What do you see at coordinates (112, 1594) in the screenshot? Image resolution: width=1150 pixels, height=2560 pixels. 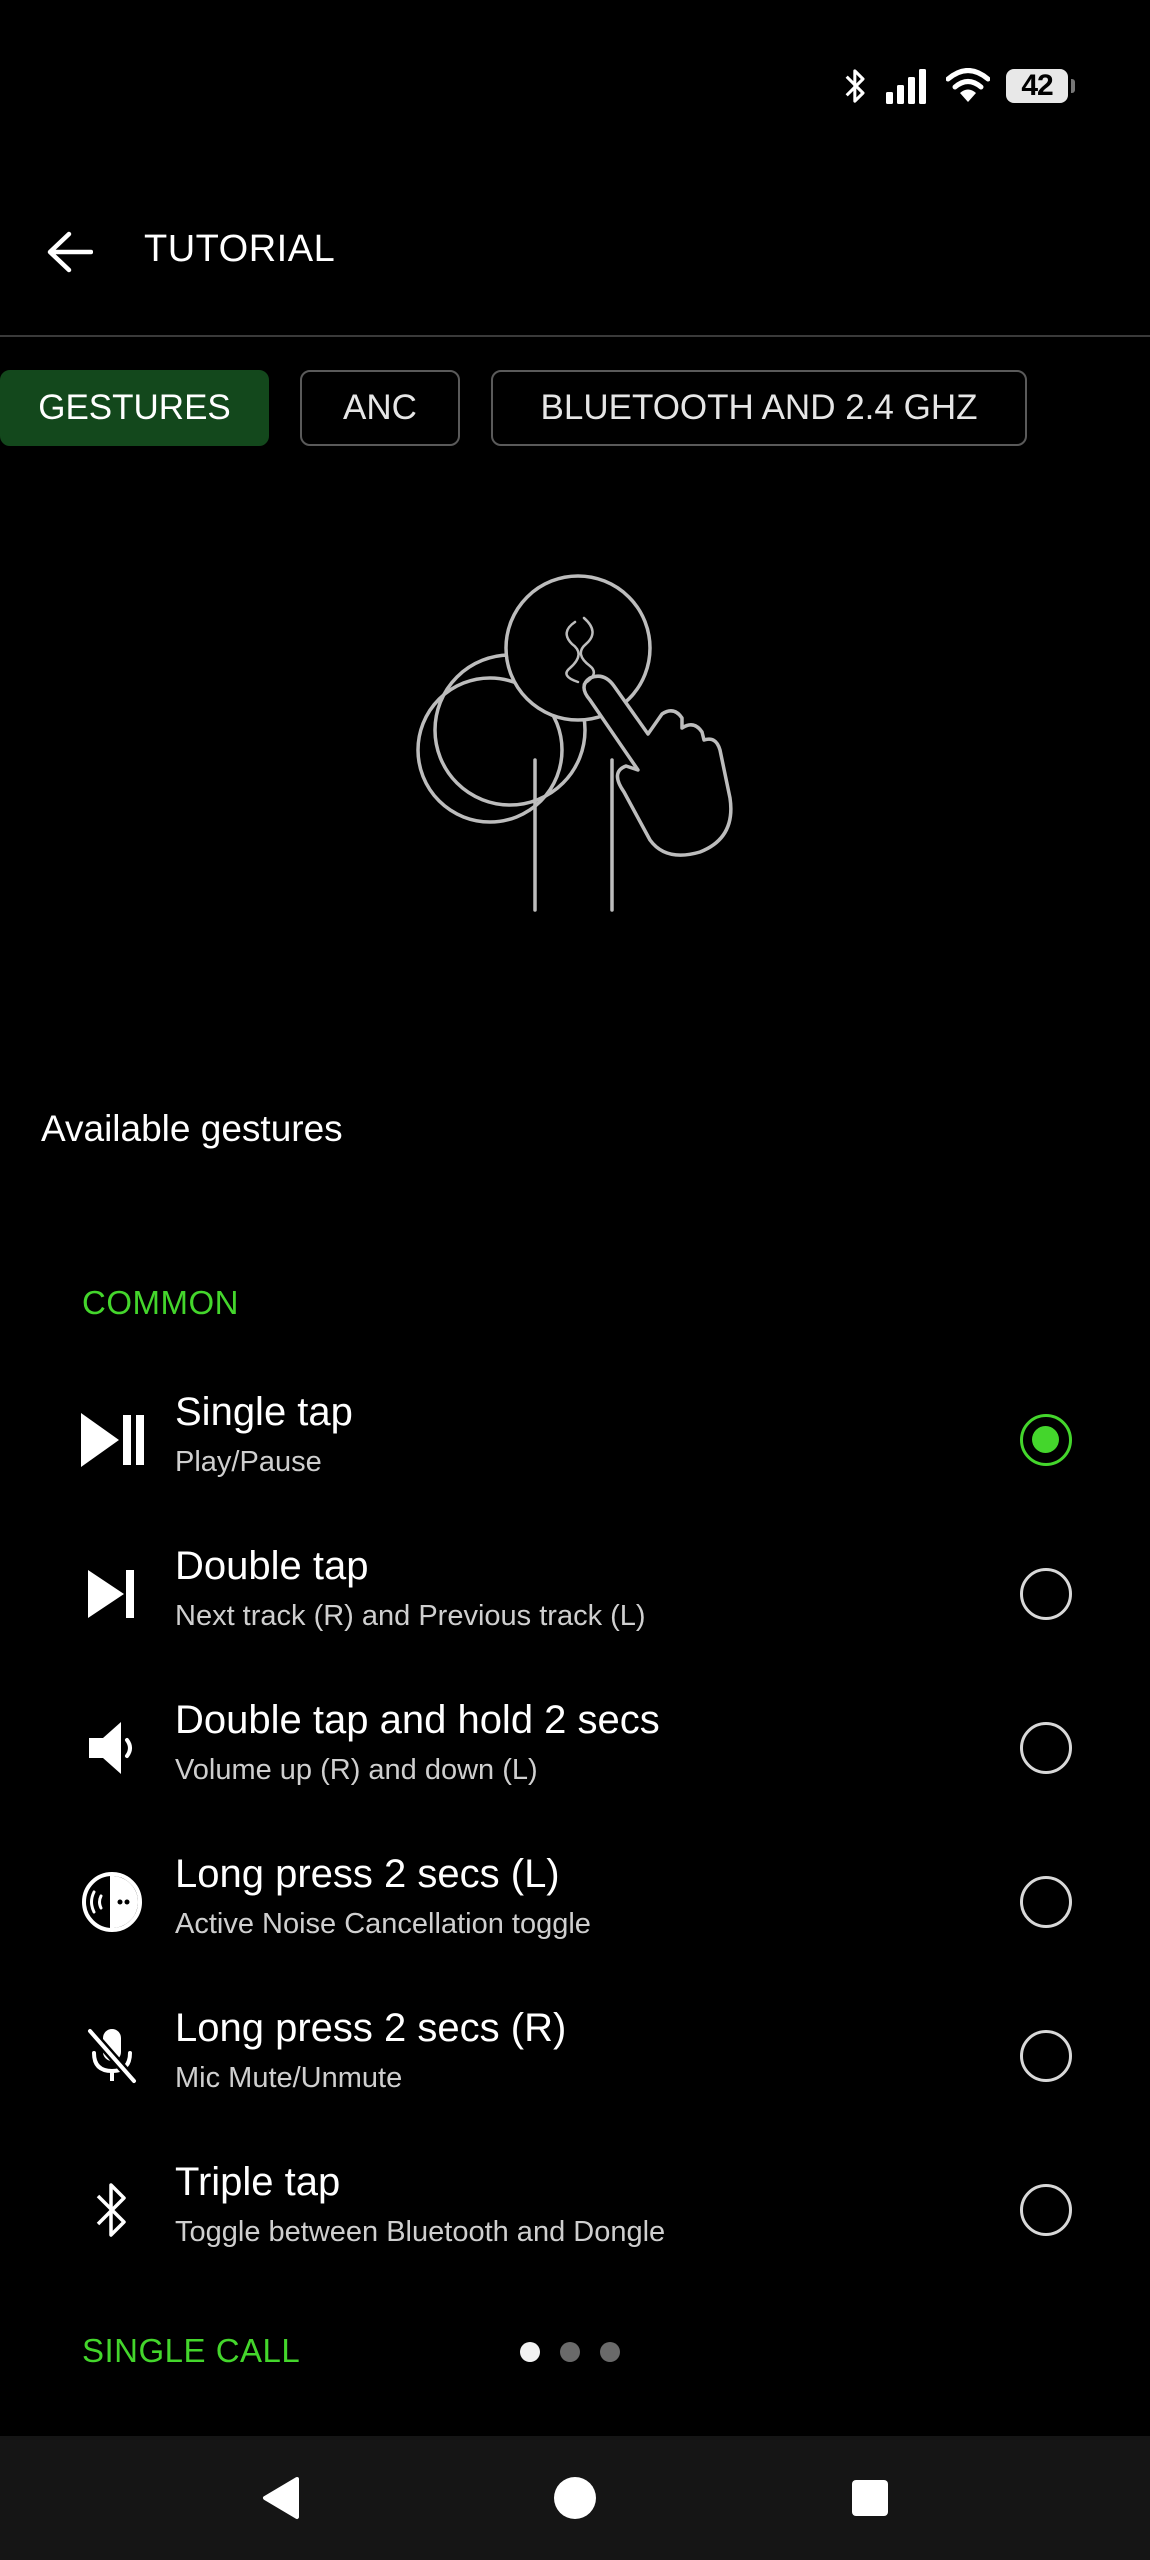 I see `skip-next-icon` at bounding box center [112, 1594].